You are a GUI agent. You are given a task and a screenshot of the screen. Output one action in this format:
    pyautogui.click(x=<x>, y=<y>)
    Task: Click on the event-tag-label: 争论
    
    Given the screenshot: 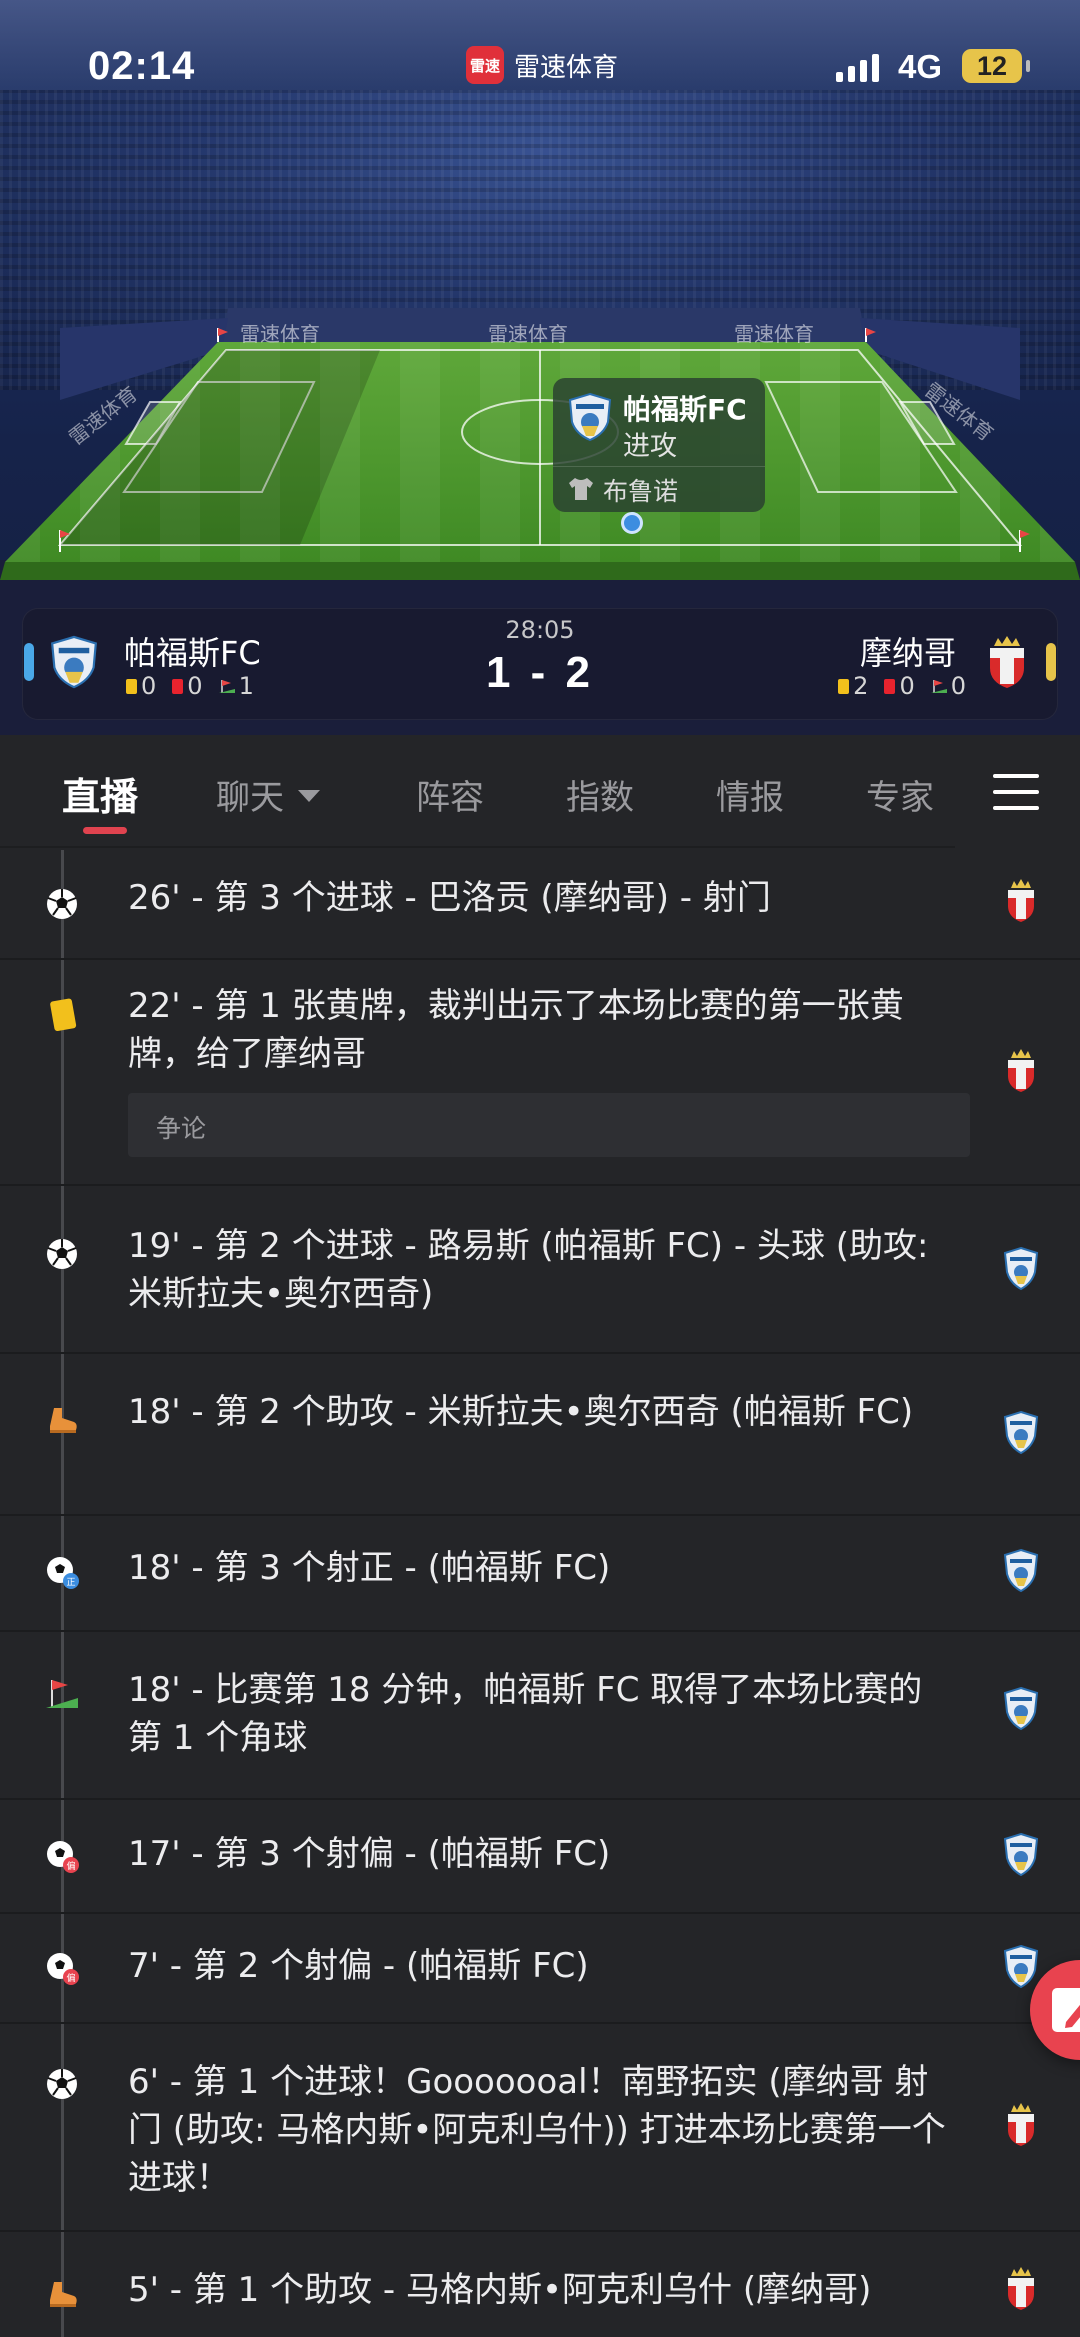 What is the action you would take?
    pyautogui.click(x=181, y=1128)
    